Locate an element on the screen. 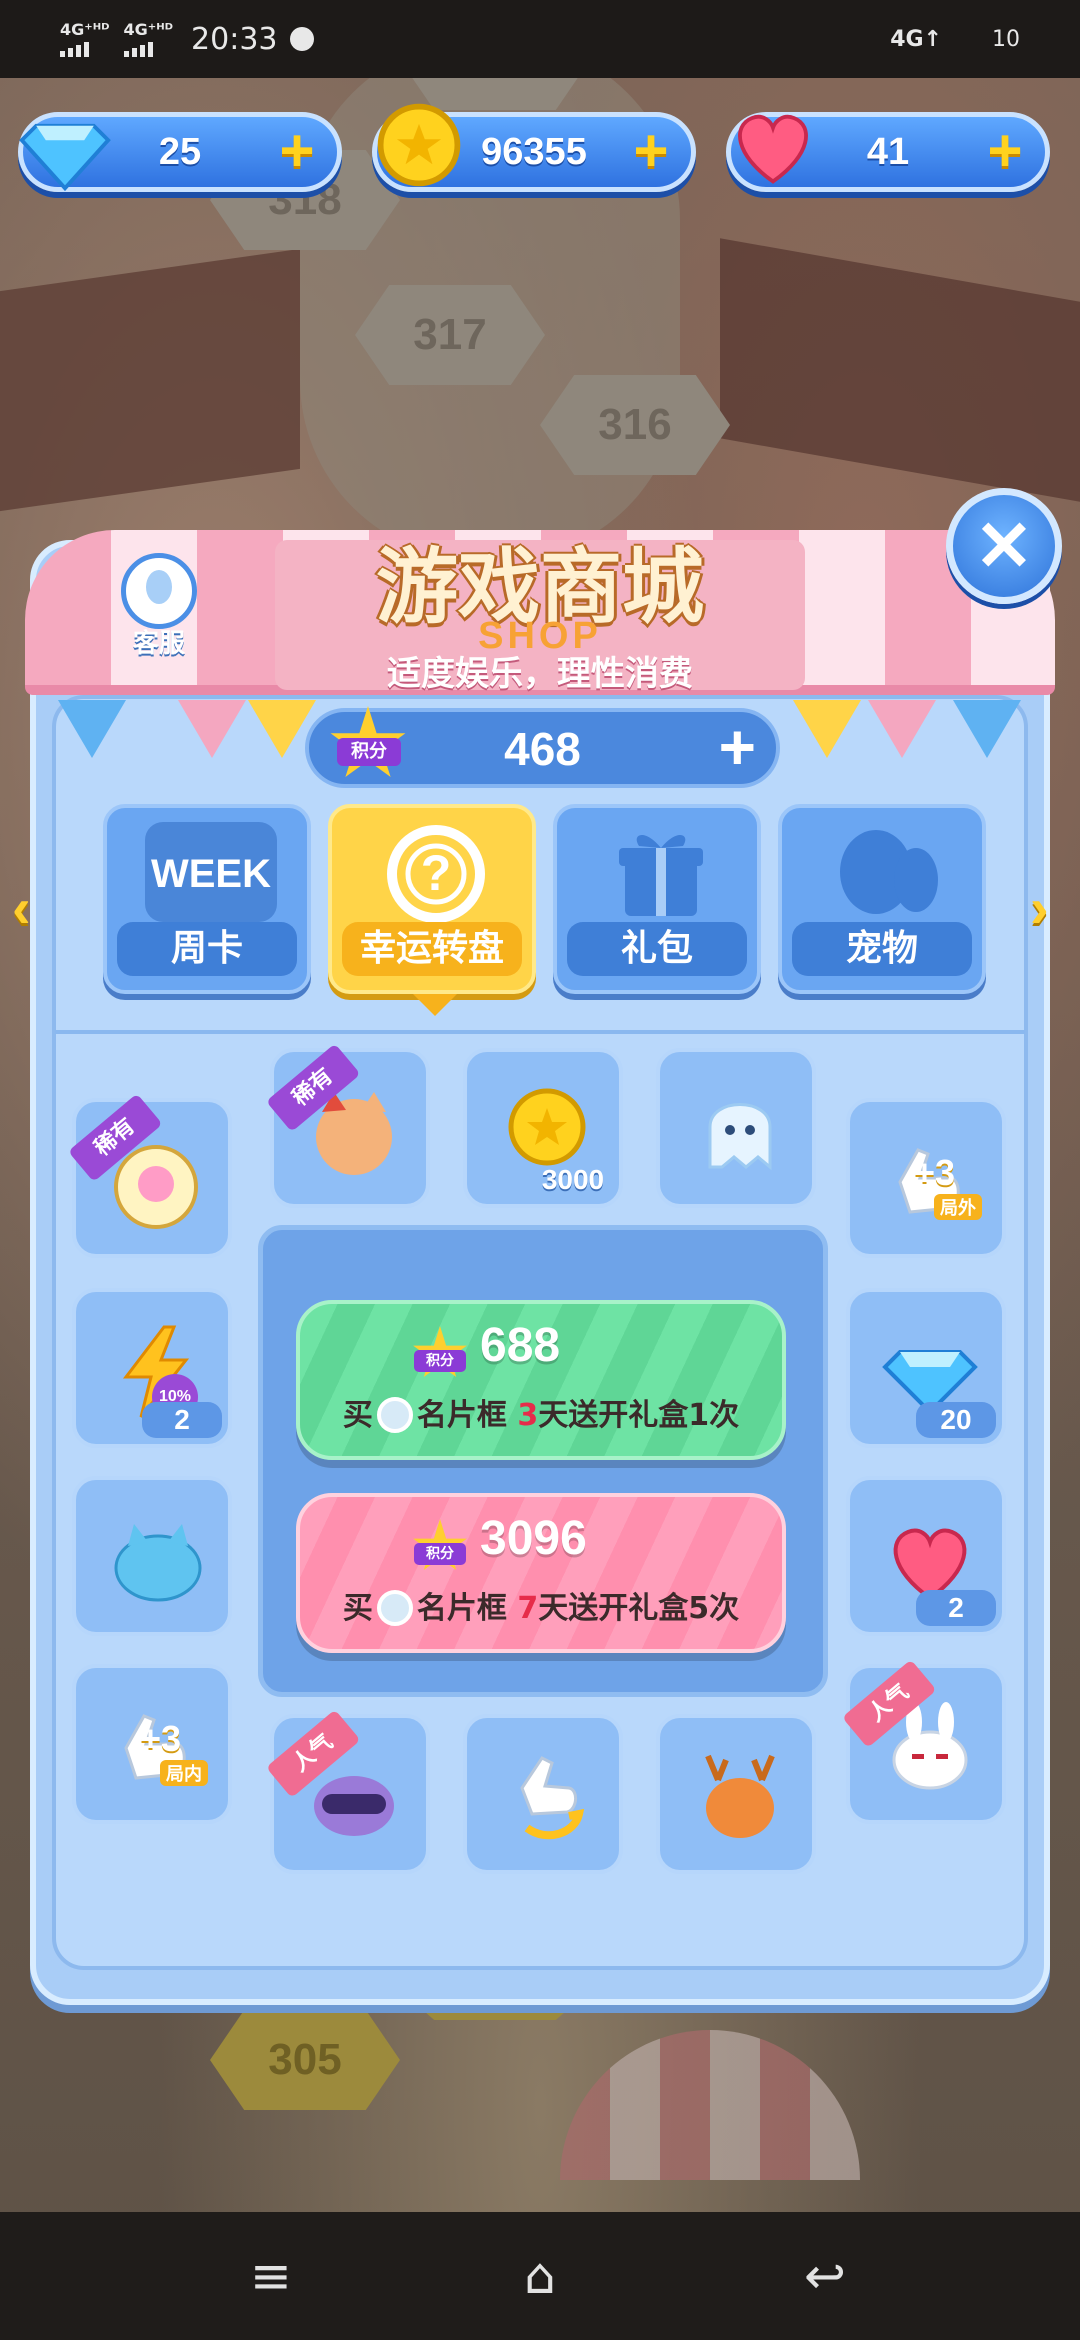 Image resolution: width=1080 pixels, height=2340 pixels. item-blue-cat is located at coordinates (152, 1556).